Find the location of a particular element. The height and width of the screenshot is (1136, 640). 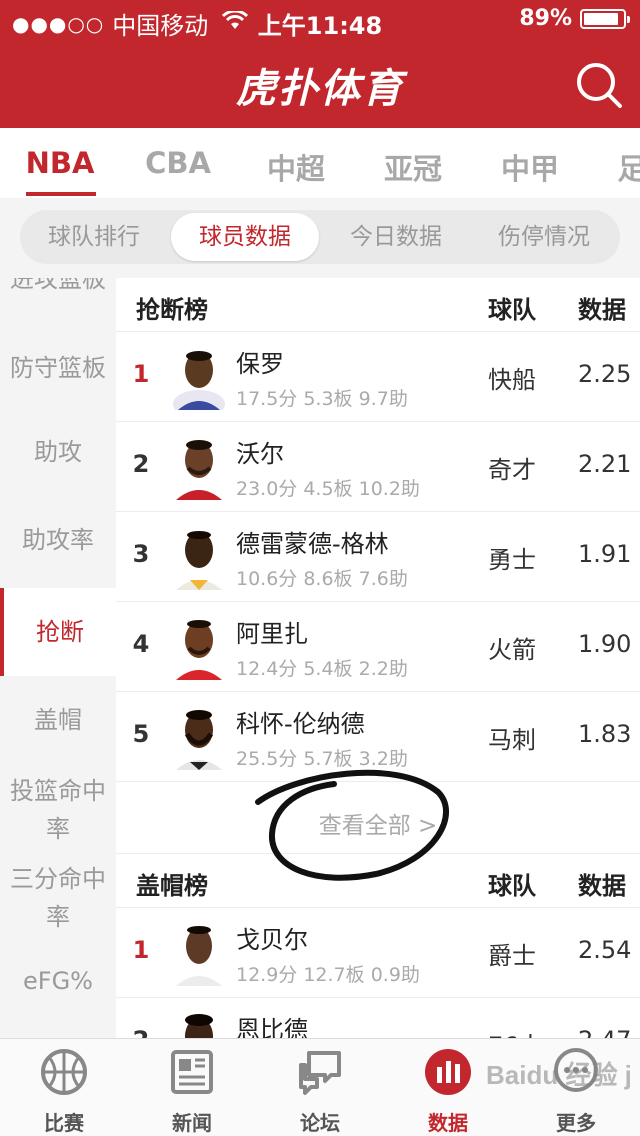

player-row: 3 德雷蒙德-格林 10.6分 8.6板 7.6助 勇士 1.91 is located at coordinates (378, 557).